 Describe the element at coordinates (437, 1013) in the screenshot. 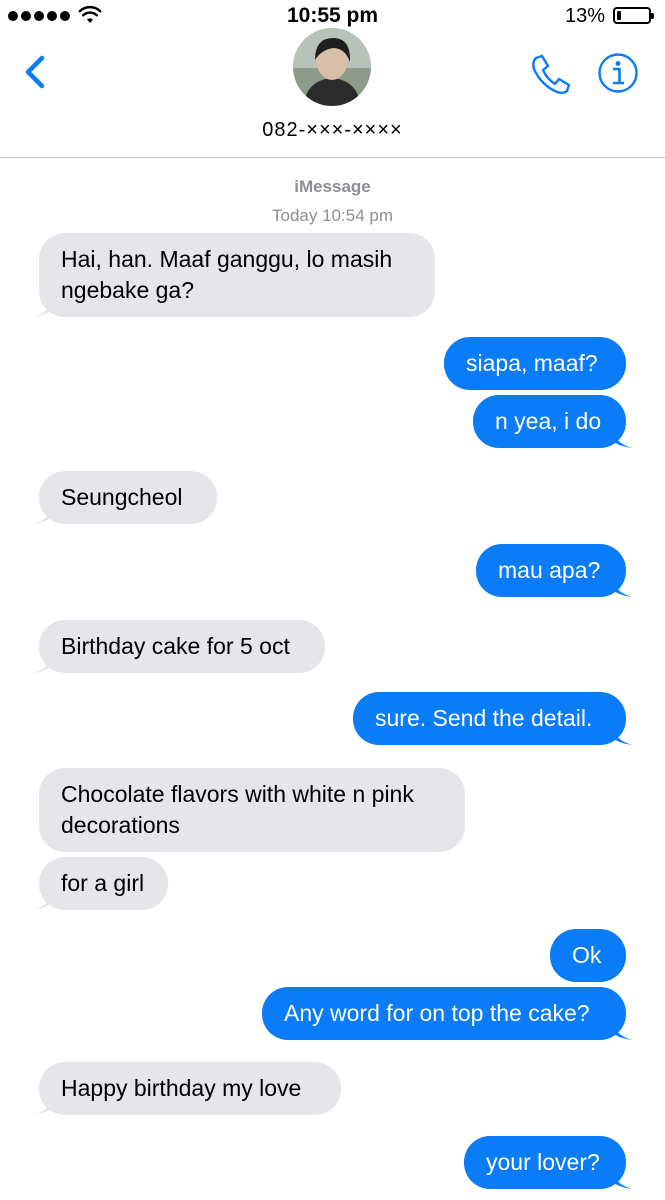

I see `message-text: Any word for on top the cake?` at that location.